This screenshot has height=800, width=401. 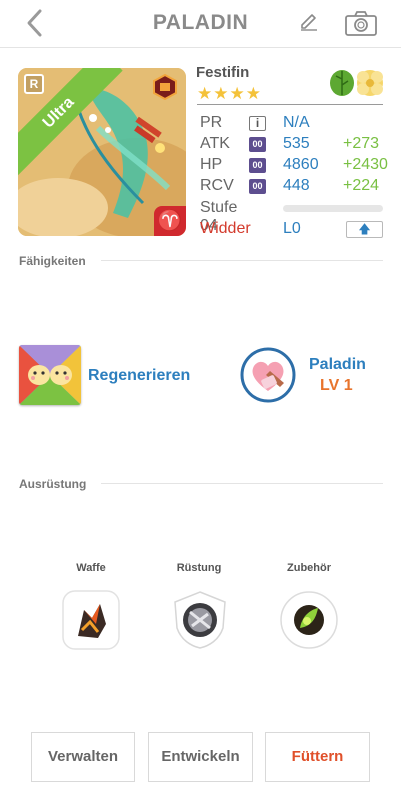 What do you see at coordinates (337, 365) in the screenshot?
I see `class-name: Paladin` at bounding box center [337, 365].